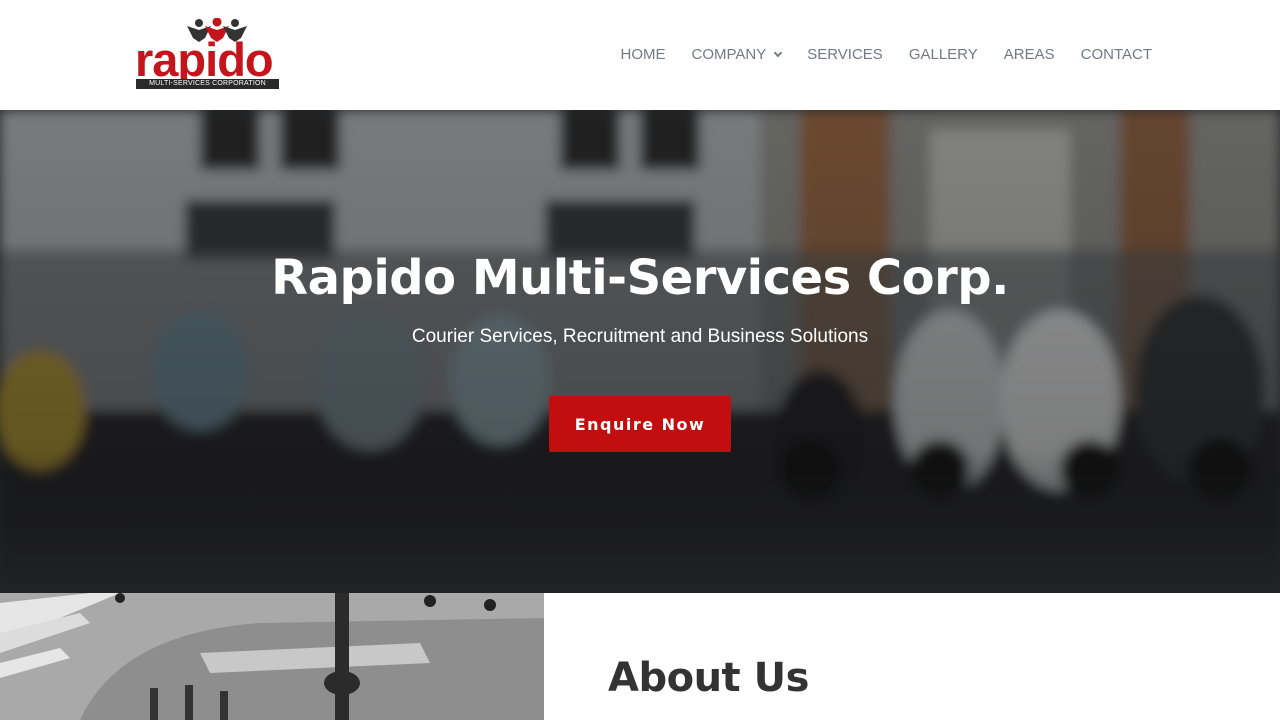 Image resolution: width=1280 pixels, height=720 pixels. I want to click on about-image, so click(272, 656).